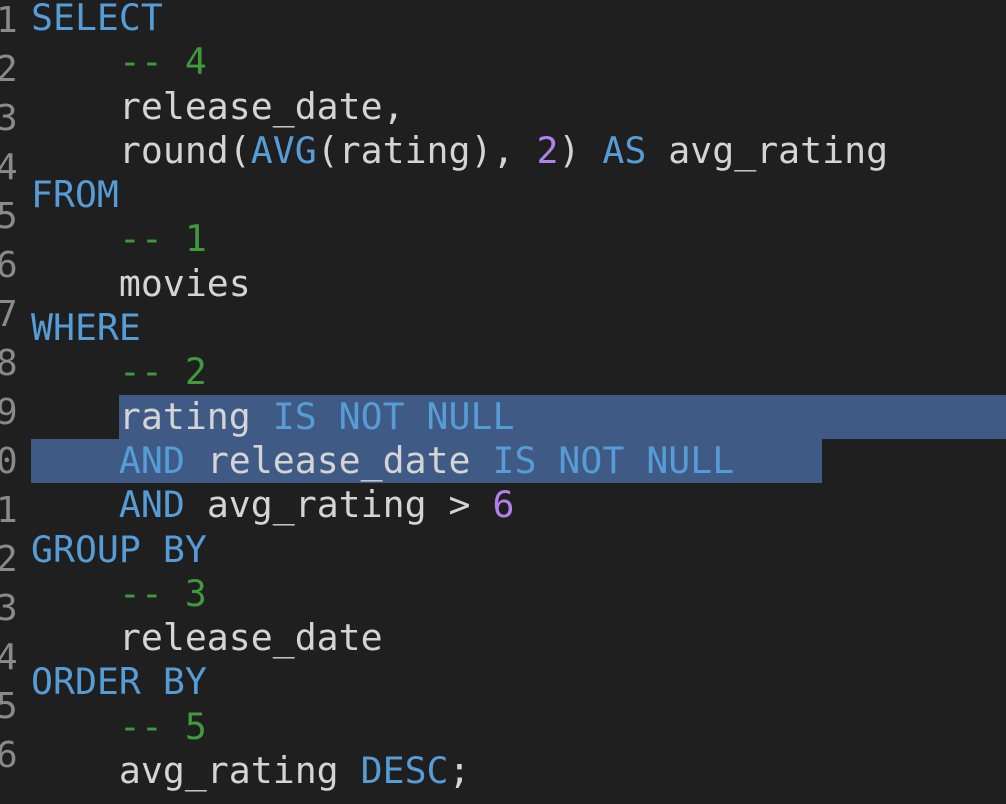 The height and width of the screenshot is (804, 1006). Describe the element at coordinates (152, 416) in the screenshot. I see `sql-text: rating` at that location.